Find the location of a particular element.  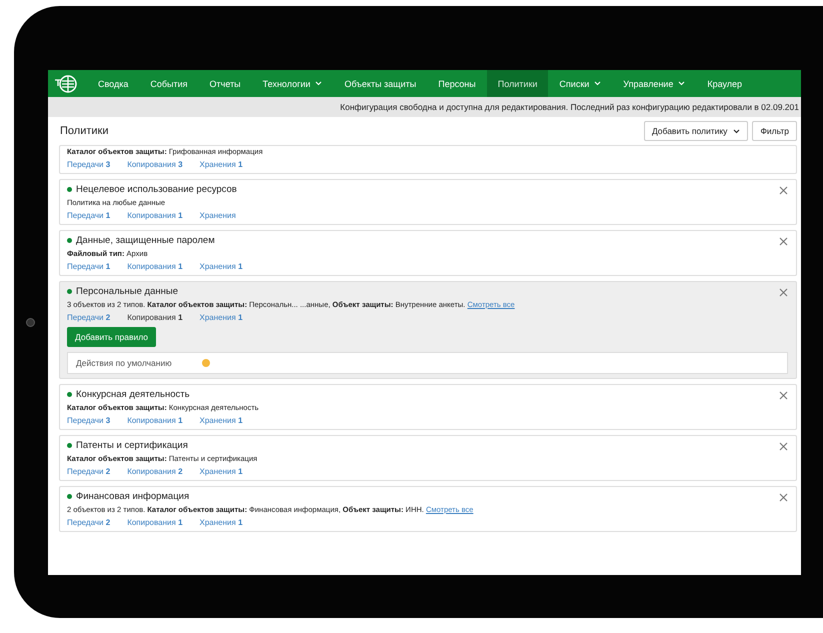

dropdown-button: Добавить политику is located at coordinates (696, 131).